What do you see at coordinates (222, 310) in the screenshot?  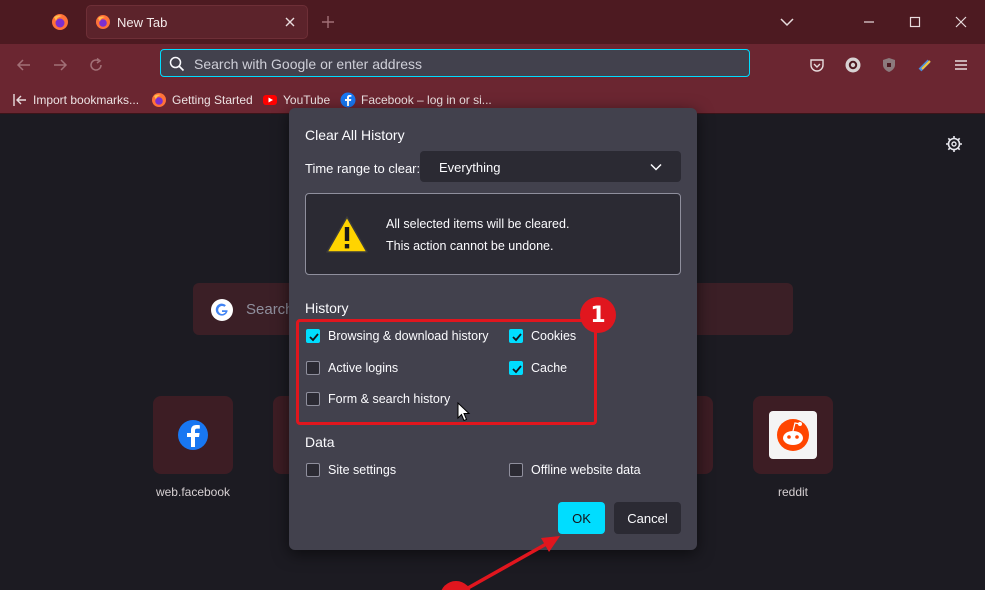 I see `google-logo-icon` at bounding box center [222, 310].